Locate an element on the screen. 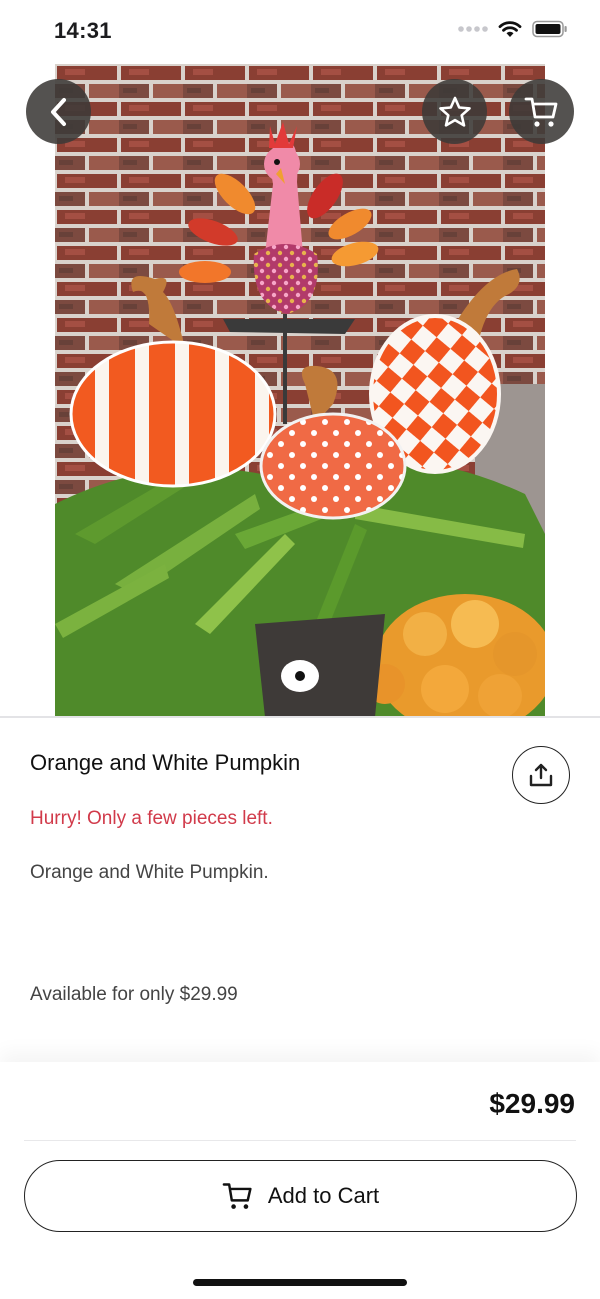  add-to-cart-label: Add to Cart is located at coordinates (323, 1195).